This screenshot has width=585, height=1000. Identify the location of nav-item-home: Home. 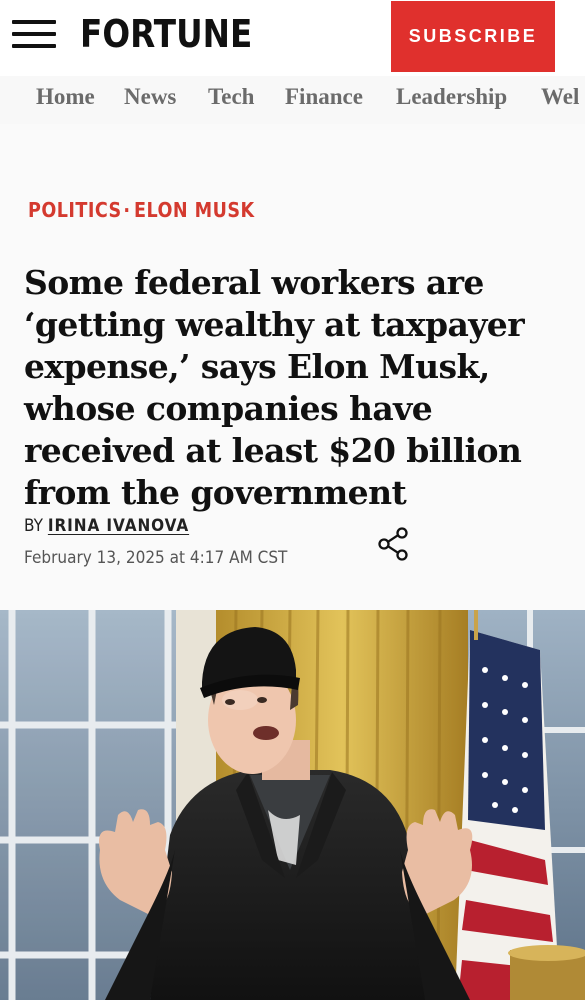
(65, 97).